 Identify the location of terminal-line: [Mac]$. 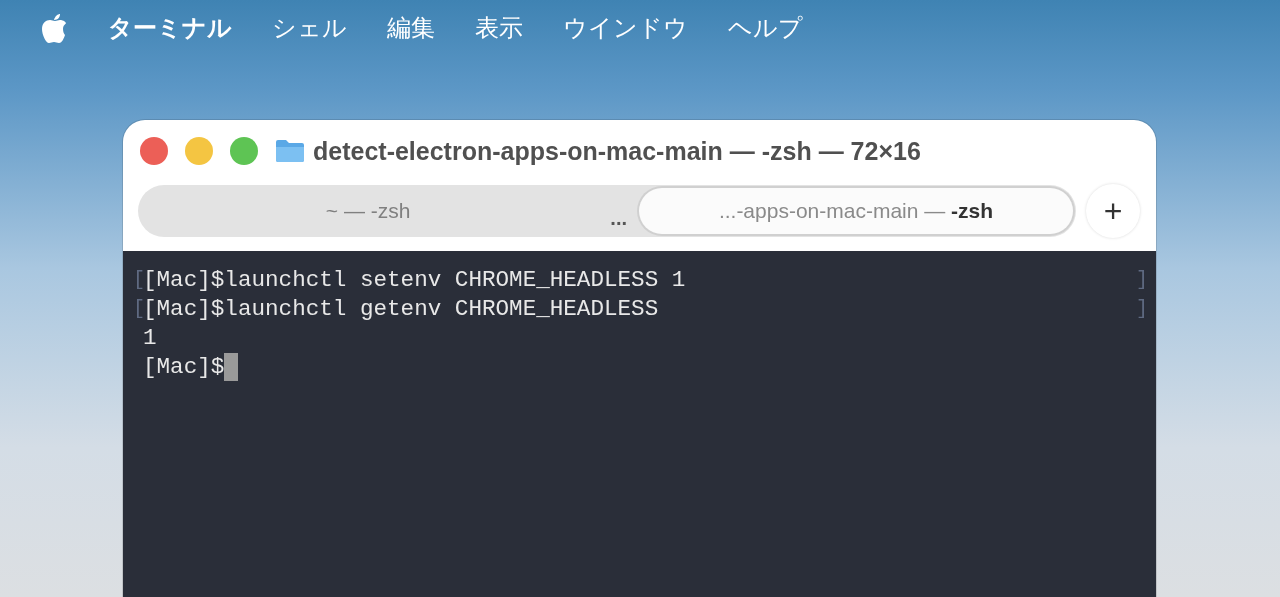
(184, 366).